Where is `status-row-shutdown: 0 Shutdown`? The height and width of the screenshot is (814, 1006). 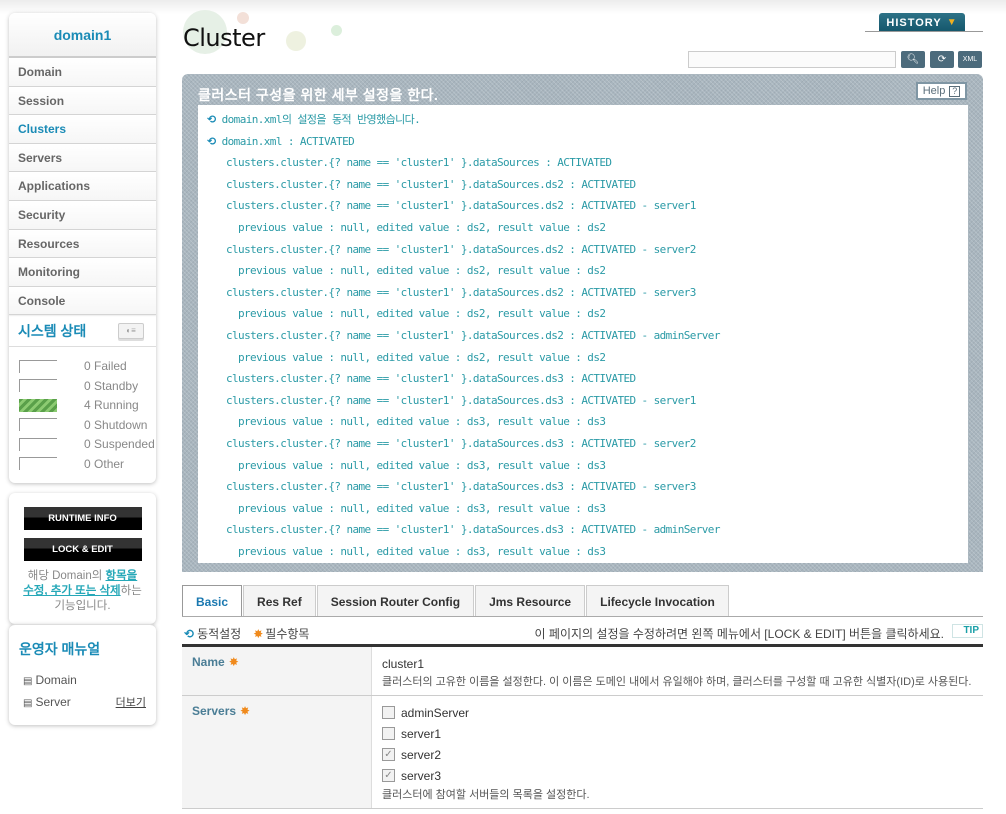 status-row-shutdown: 0 Shutdown is located at coordinates (87, 425).